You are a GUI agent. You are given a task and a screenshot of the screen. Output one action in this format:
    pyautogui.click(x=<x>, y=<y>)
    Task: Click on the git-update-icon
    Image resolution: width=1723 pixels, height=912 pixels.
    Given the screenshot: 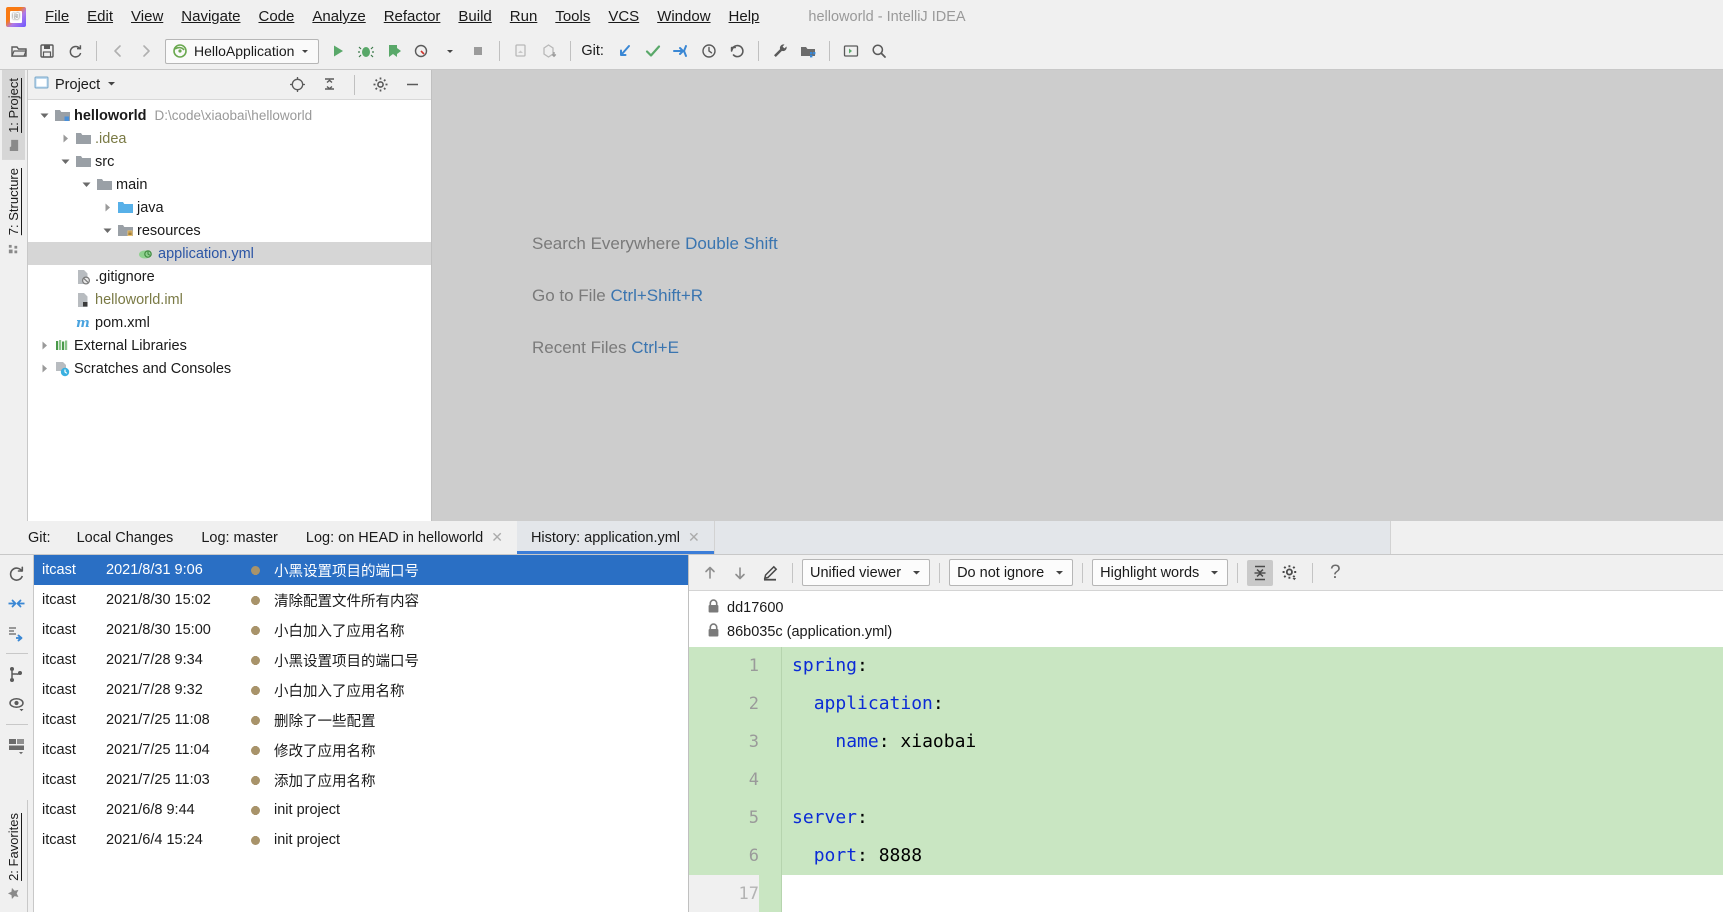 What is the action you would take?
    pyautogui.click(x=625, y=51)
    